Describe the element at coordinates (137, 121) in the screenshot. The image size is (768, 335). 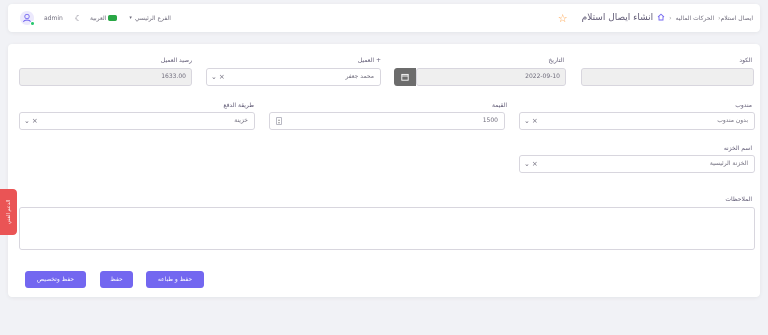
I see `payment-method-select: خزينة ⌄ ×` at that location.